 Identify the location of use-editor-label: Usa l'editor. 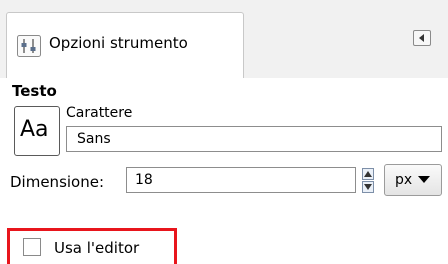
(96, 248).